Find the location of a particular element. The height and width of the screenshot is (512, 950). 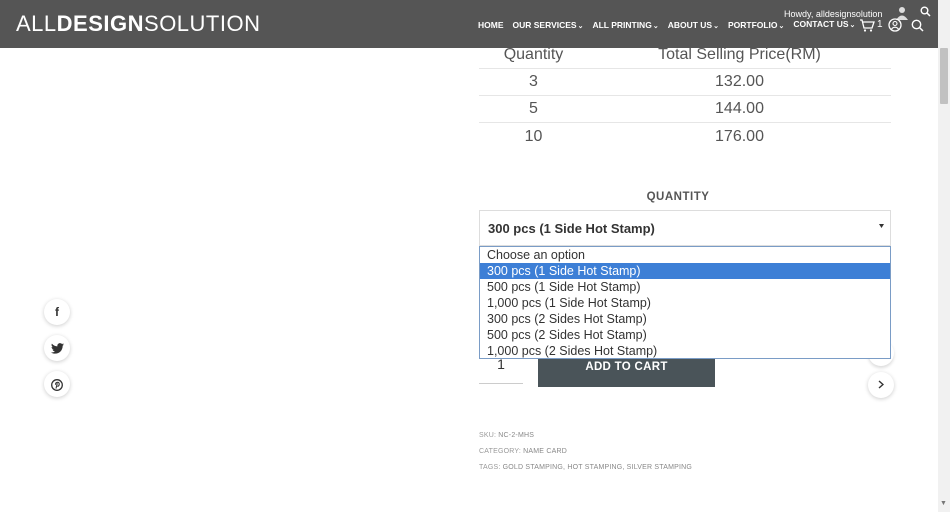

table-row: 3 132.00 is located at coordinates (685, 82).